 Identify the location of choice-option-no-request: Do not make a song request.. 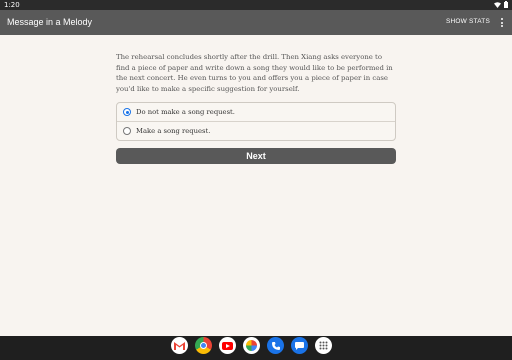
(256, 112).